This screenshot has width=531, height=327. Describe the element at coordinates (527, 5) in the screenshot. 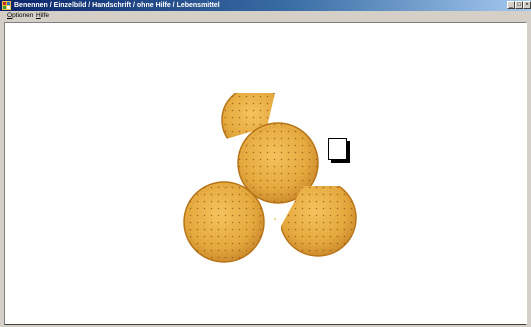

I see `close-button: ×` at that location.